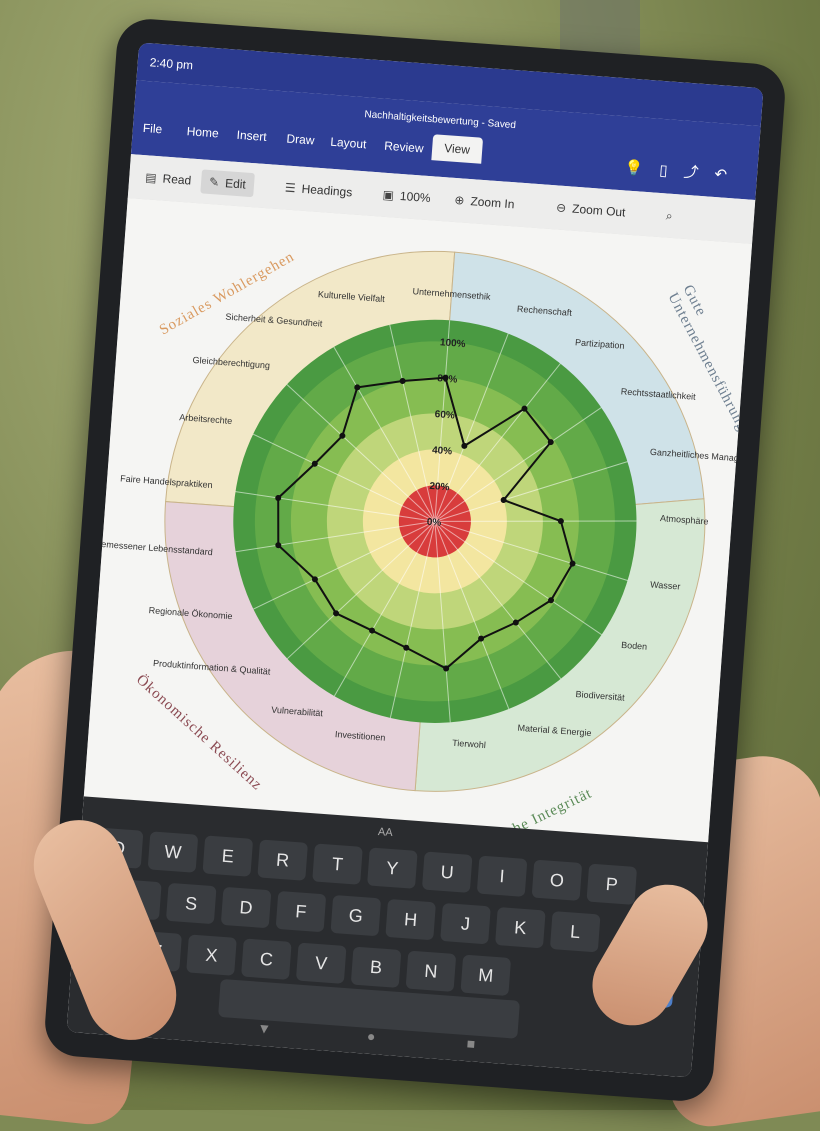 This screenshot has width=820, height=1131. What do you see at coordinates (177, 179) in the screenshot?
I see `read-label: Read` at bounding box center [177, 179].